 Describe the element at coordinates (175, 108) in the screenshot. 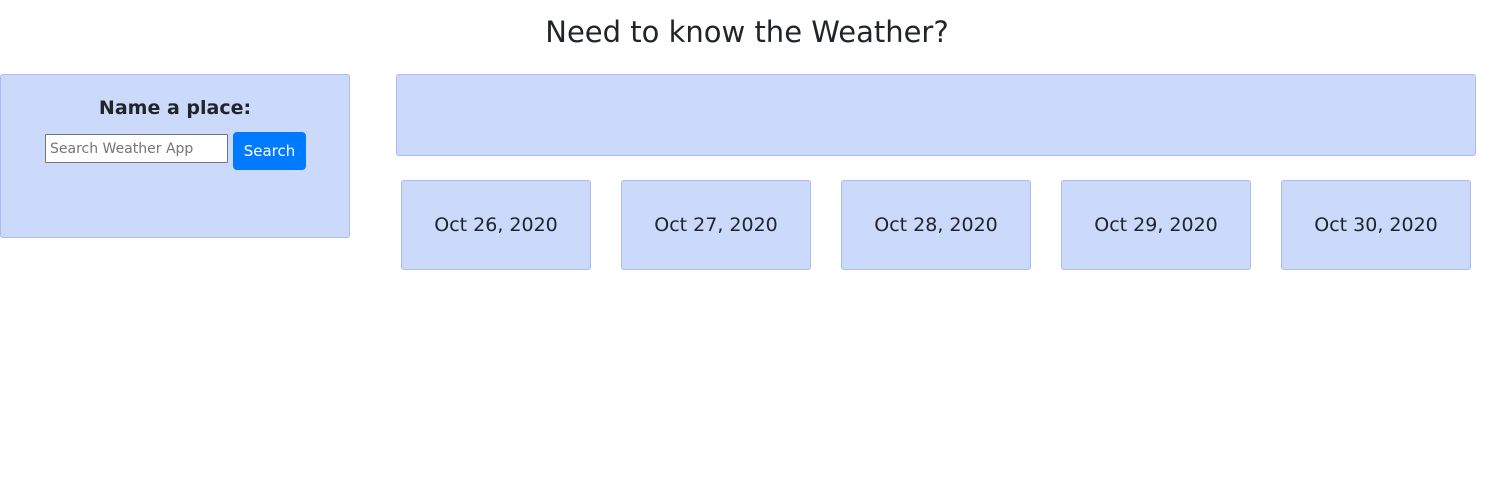

I see `search-heading: Name a place:` at that location.